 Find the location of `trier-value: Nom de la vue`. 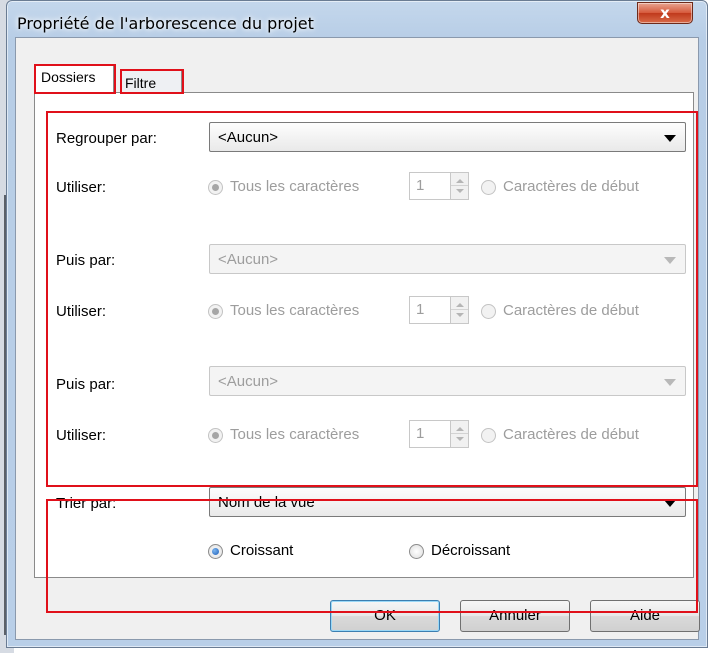

trier-value: Nom de la vue is located at coordinates (266, 502).